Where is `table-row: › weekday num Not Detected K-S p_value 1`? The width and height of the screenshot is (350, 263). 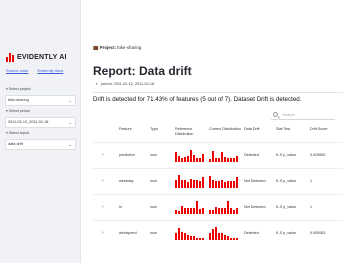 table-row: › weekday num Not Detected K-S p_value 1 is located at coordinates (218, 180).